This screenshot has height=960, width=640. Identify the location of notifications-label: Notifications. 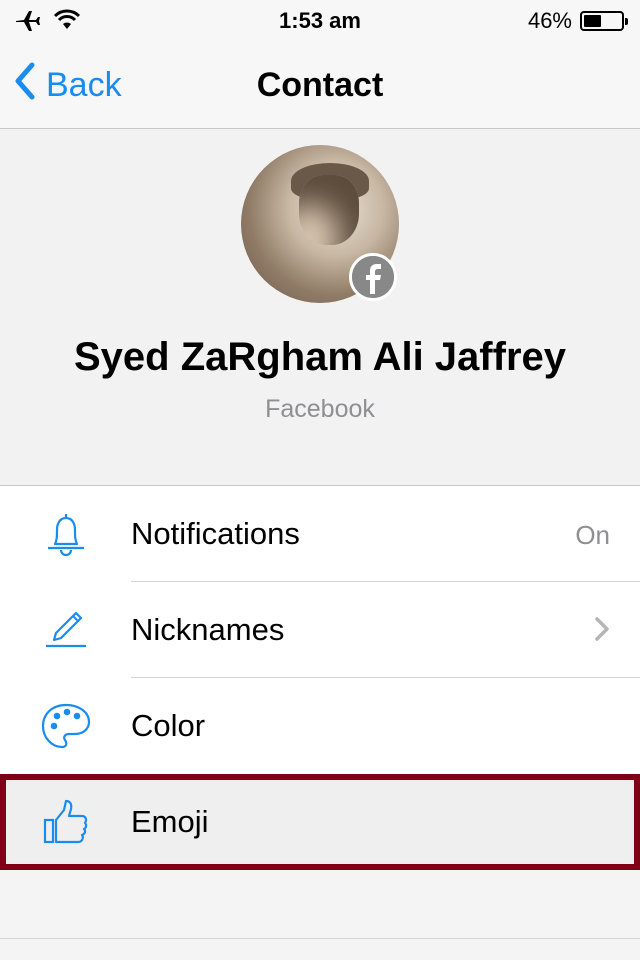
(215, 533).